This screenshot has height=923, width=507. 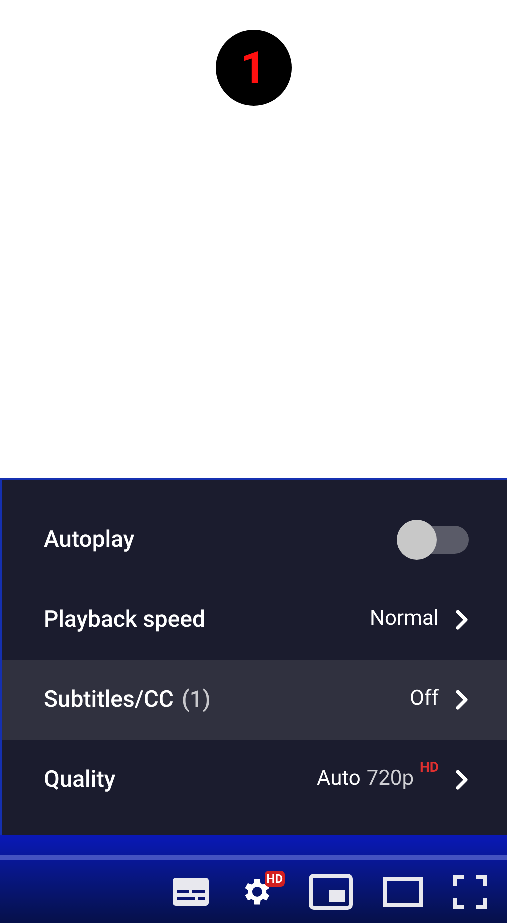 What do you see at coordinates (331, 892) in the screenshot?
I see `miniplayer-icon` at bounding box center [331, 892].